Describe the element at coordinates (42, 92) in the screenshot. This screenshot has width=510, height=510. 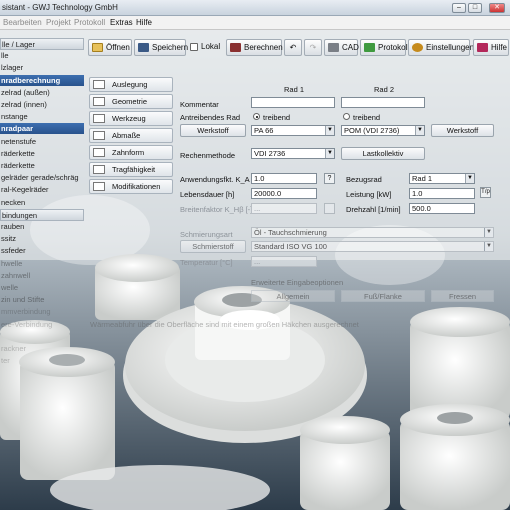
I see `sidebar-item: zelrad (außen)` at that location.